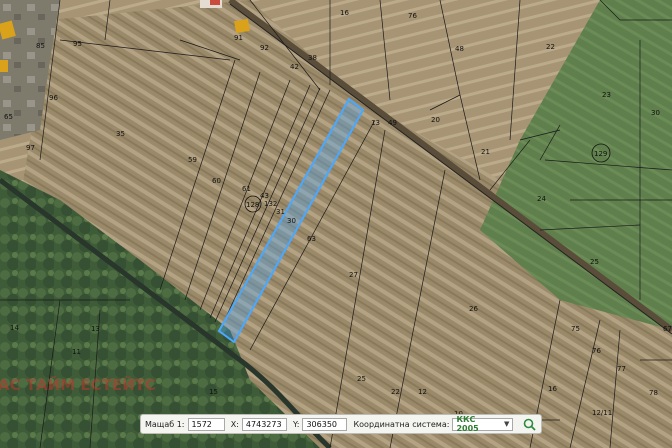 Image resolution: width=672 pixels, height=448 pixels. What do you see at coordinates (422, 392) in the screenshot?
I see `parcel-label: 12` at bounding box center [422, 392].